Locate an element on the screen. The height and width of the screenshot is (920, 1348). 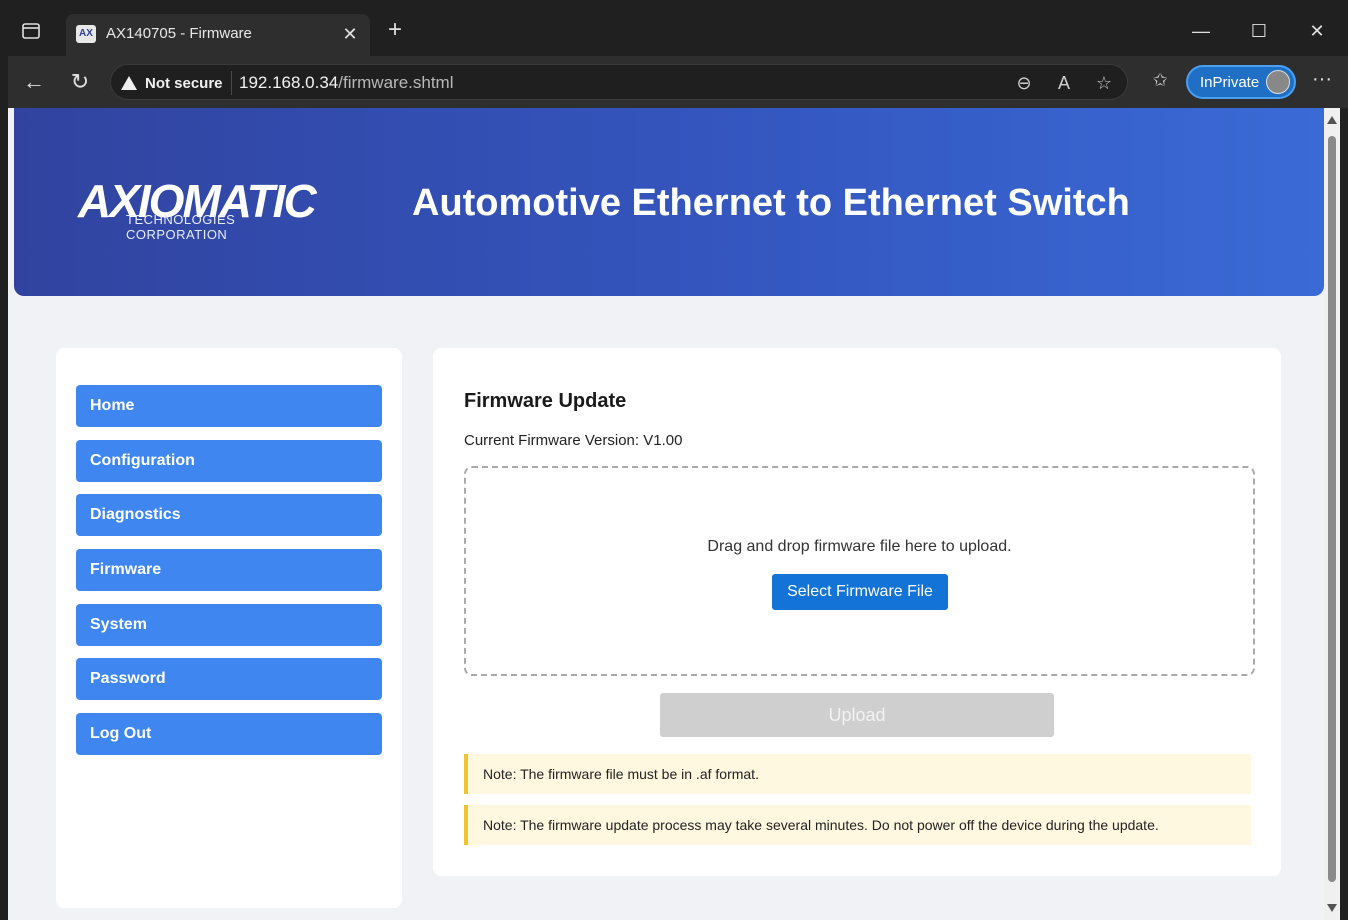
more-options-icon: ··· is located at coordinates (1322, 79).